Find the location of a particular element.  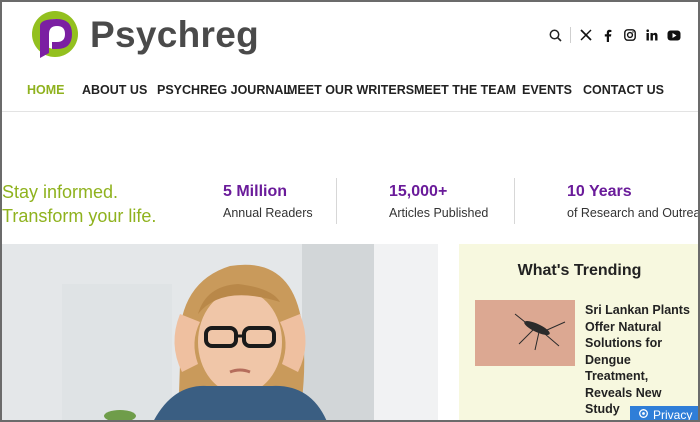

stat-number: 15,000+ is located at coordinates (418, 191).